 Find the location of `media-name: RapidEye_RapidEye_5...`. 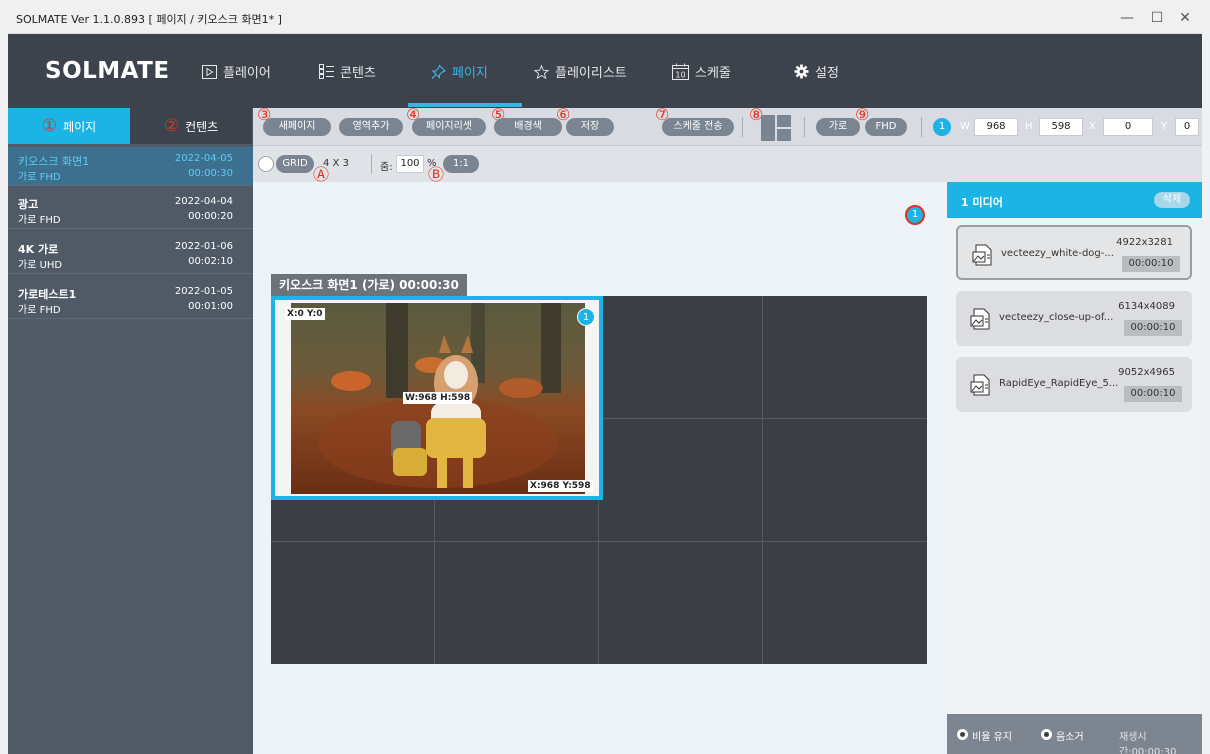

media-name: RapidEye_RapidEye_5... is located at coordinates (1059, 383).